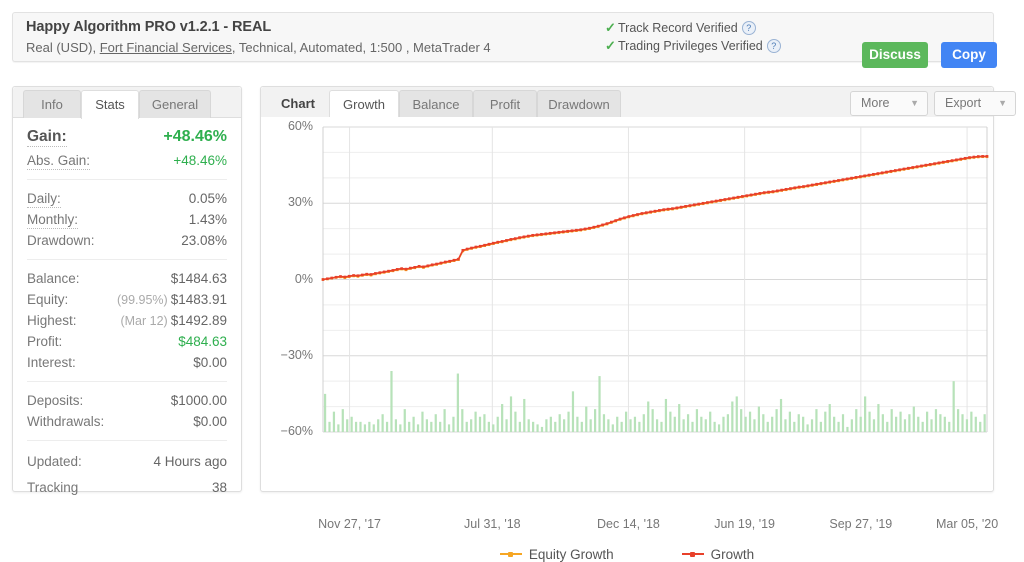  Describe the element at coordinates (54, 461) in the screenshot. I see `stat-label: Updated:` at that location.